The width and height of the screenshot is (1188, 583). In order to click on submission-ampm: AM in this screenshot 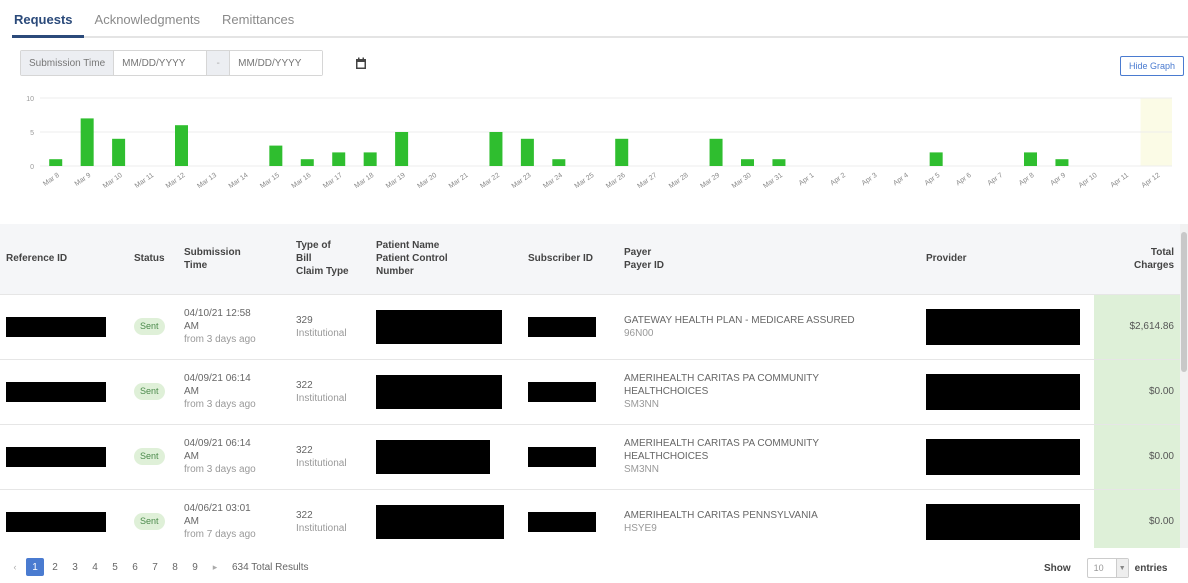, I will do `click(191, 456)`.